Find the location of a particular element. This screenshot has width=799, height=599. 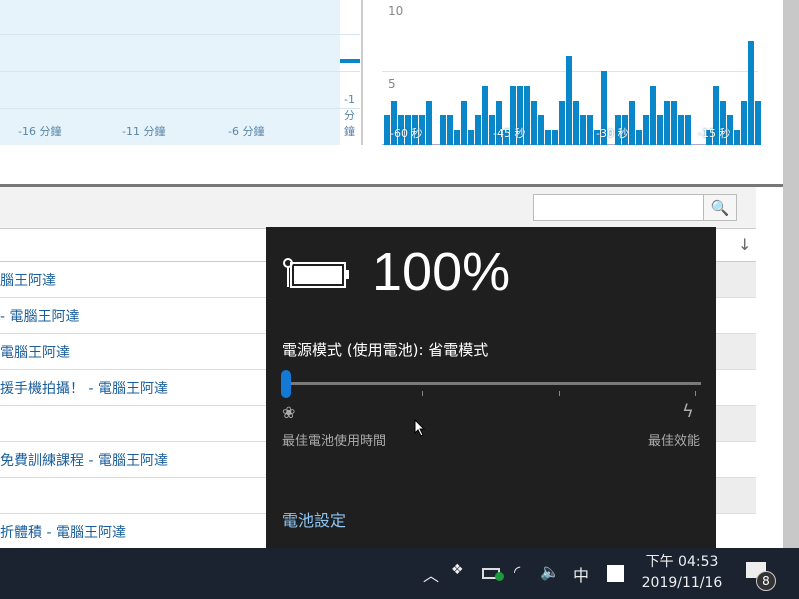

clock: 下午 04:53 2019/11/16 is located at coordinates (682, 573).